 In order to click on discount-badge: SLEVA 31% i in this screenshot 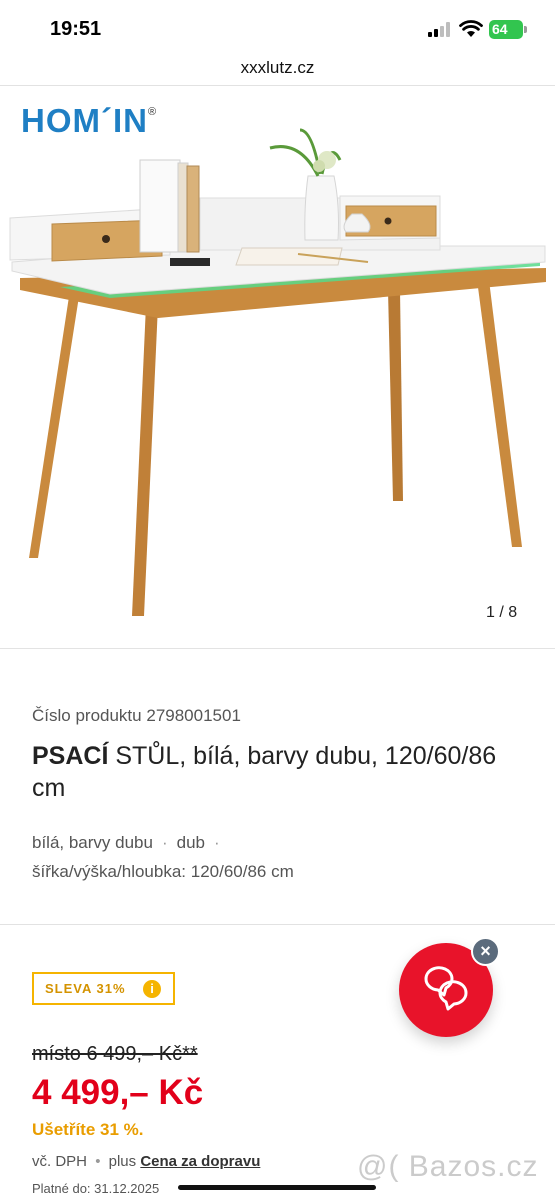, I will do `click(103, 988)`.